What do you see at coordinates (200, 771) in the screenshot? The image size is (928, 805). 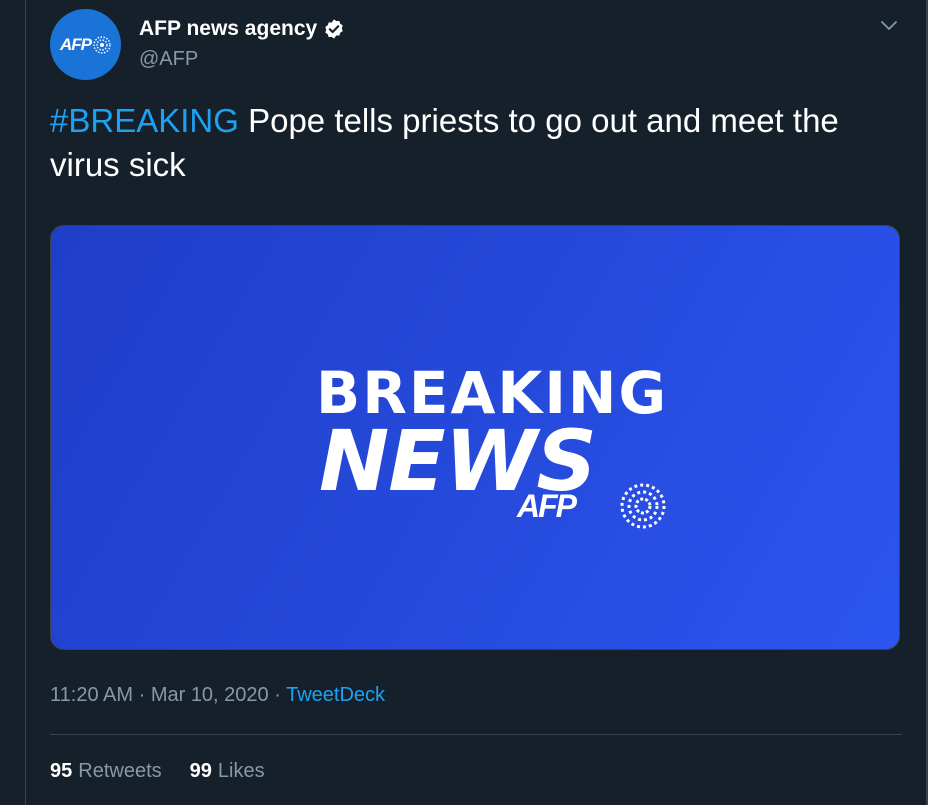 I see `likes-count: 99` at bounding box center [200, 771].